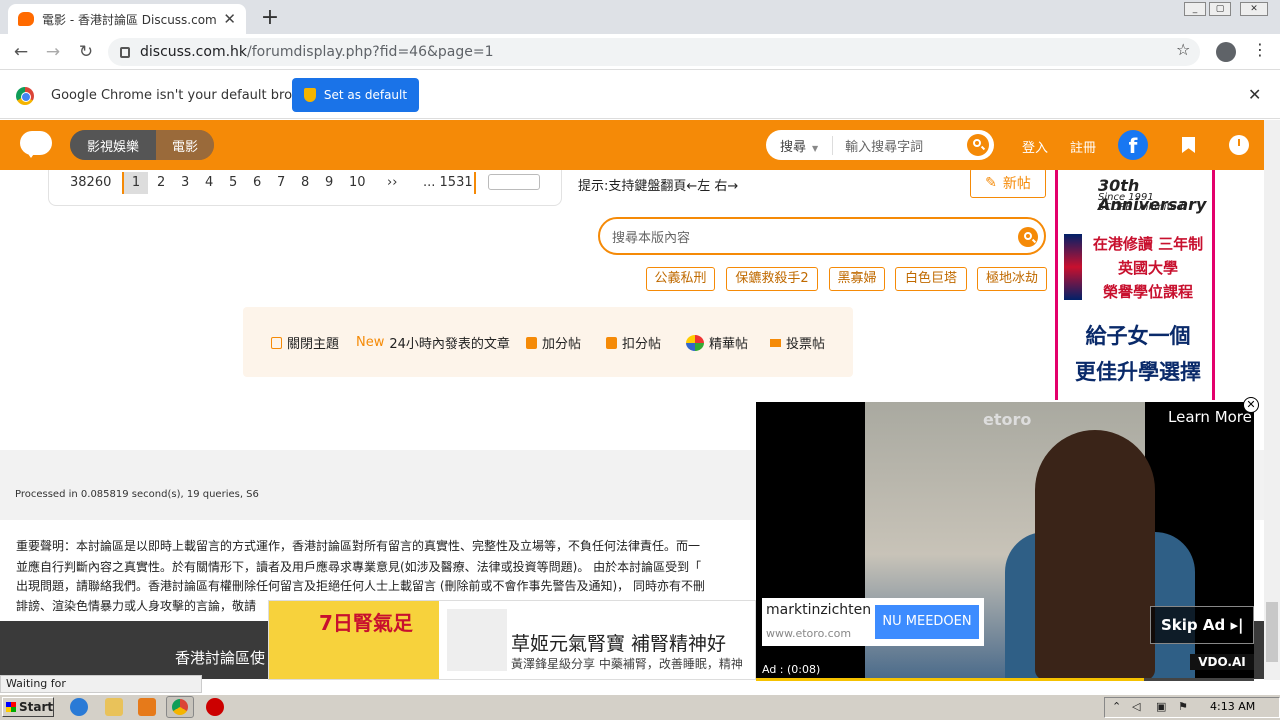  Describe the element at coordinates (619, 644) in the screenshot. I see `ad-headline: 草姬元氣腎寶 補腎精神好` at that location.